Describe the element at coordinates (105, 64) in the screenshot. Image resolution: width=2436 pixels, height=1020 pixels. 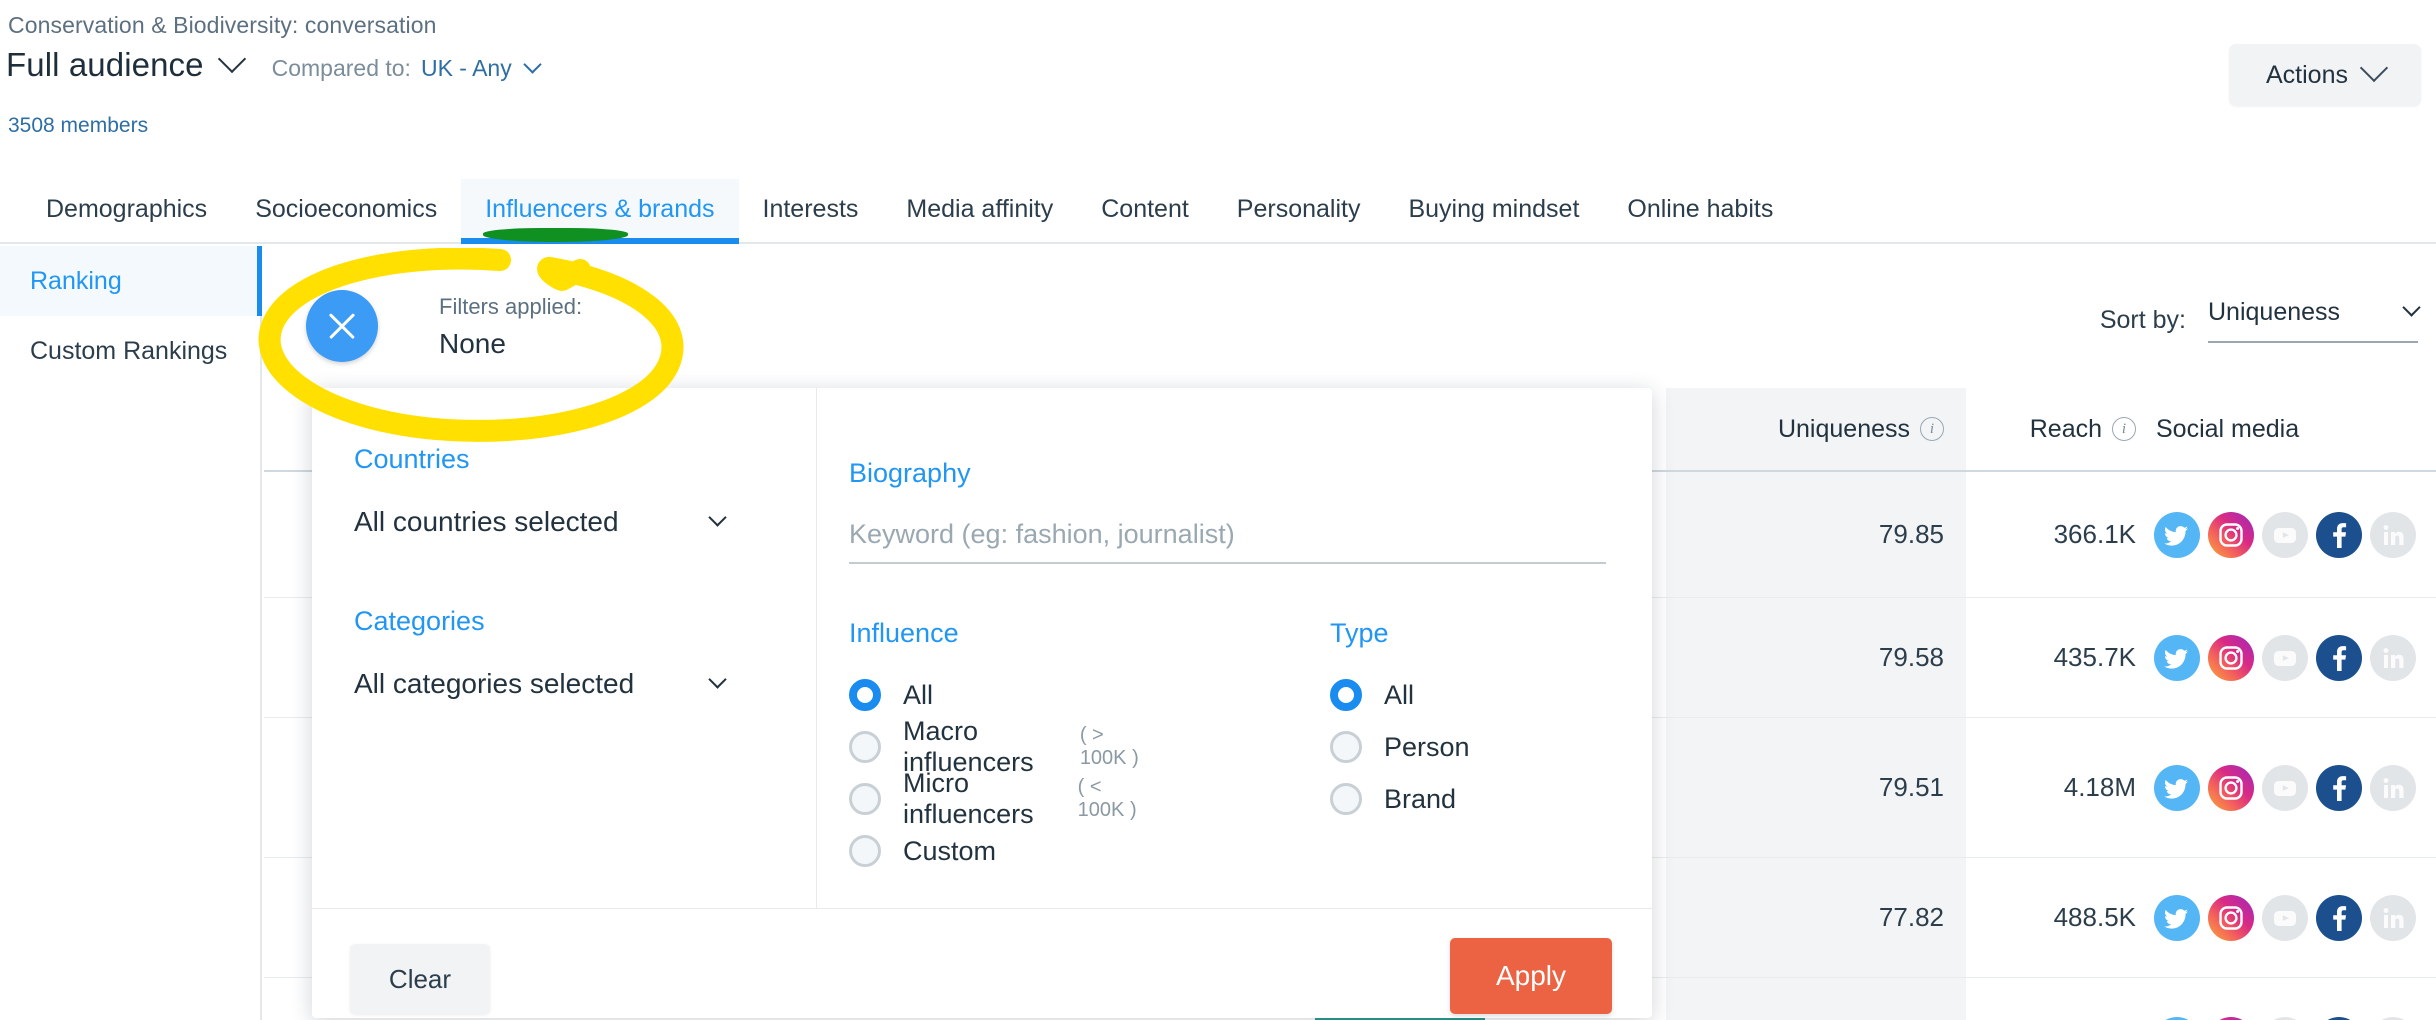
I see `page-title: Full audience` at that location.